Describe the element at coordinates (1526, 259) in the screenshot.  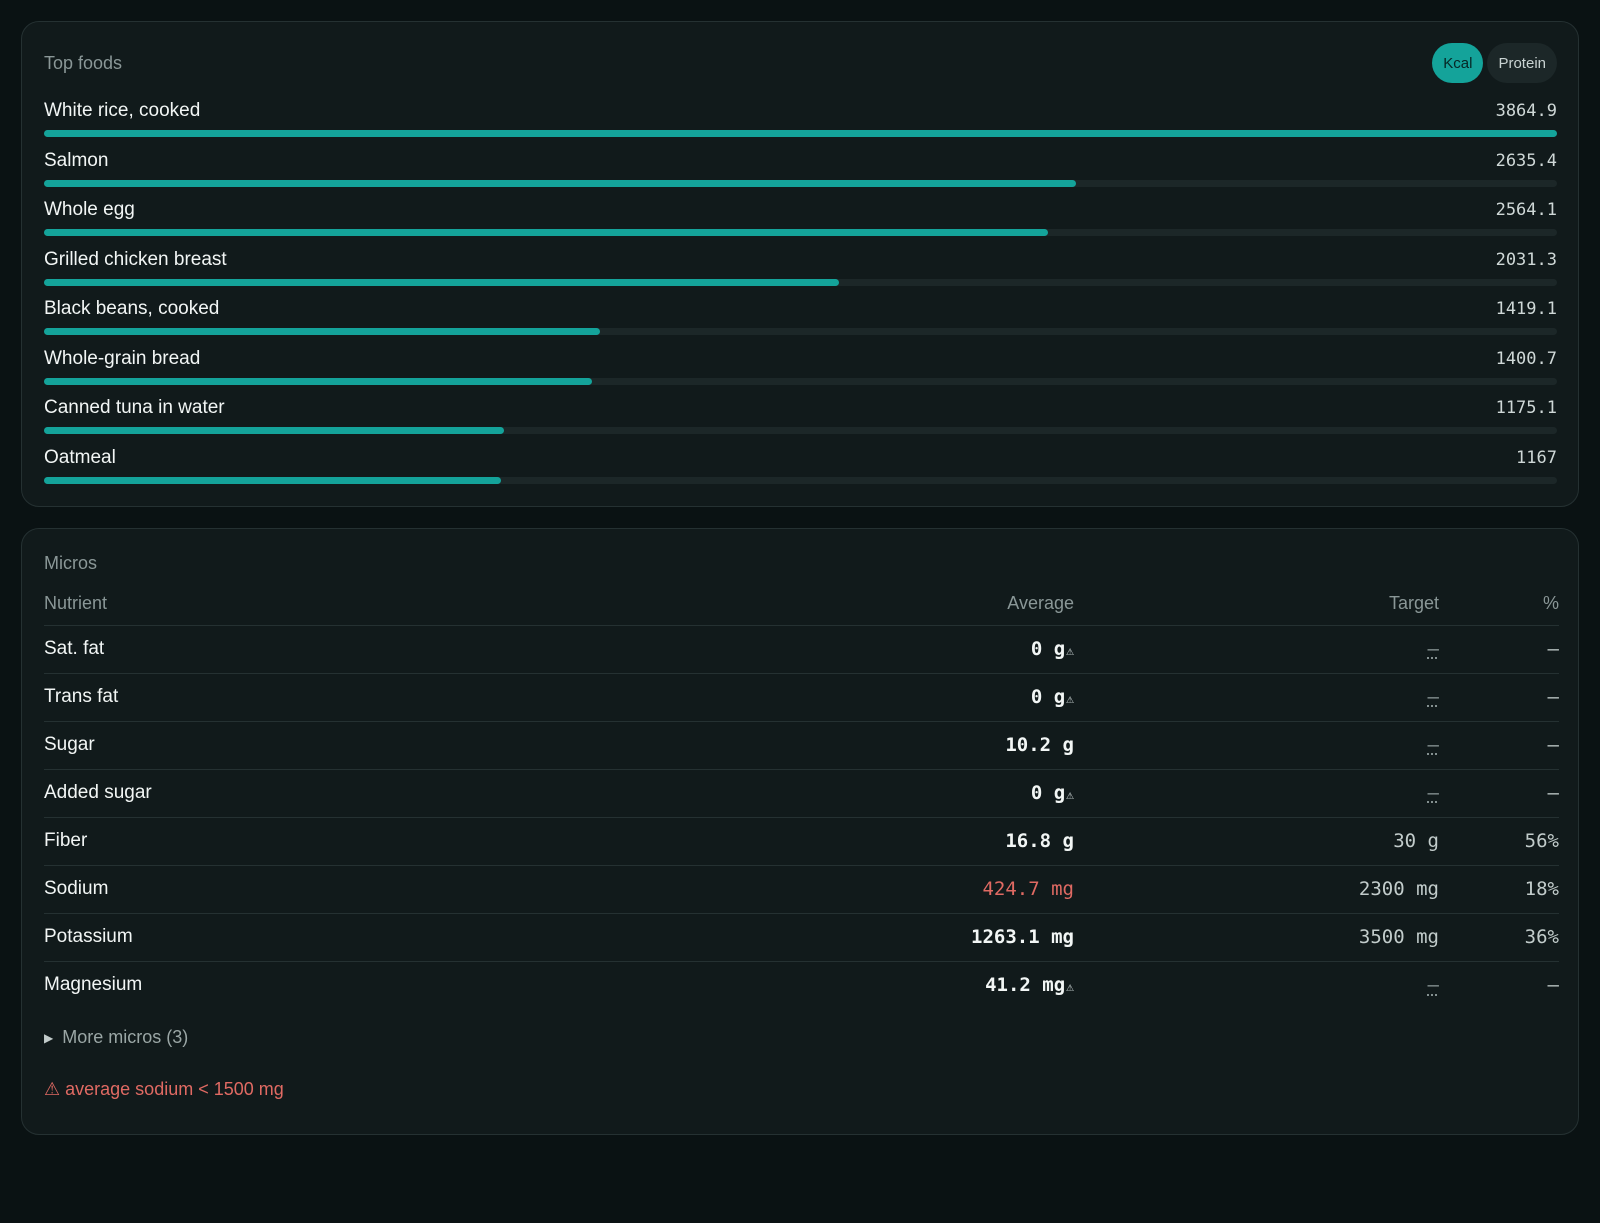
I see `food-value: 2031.3` at that location.